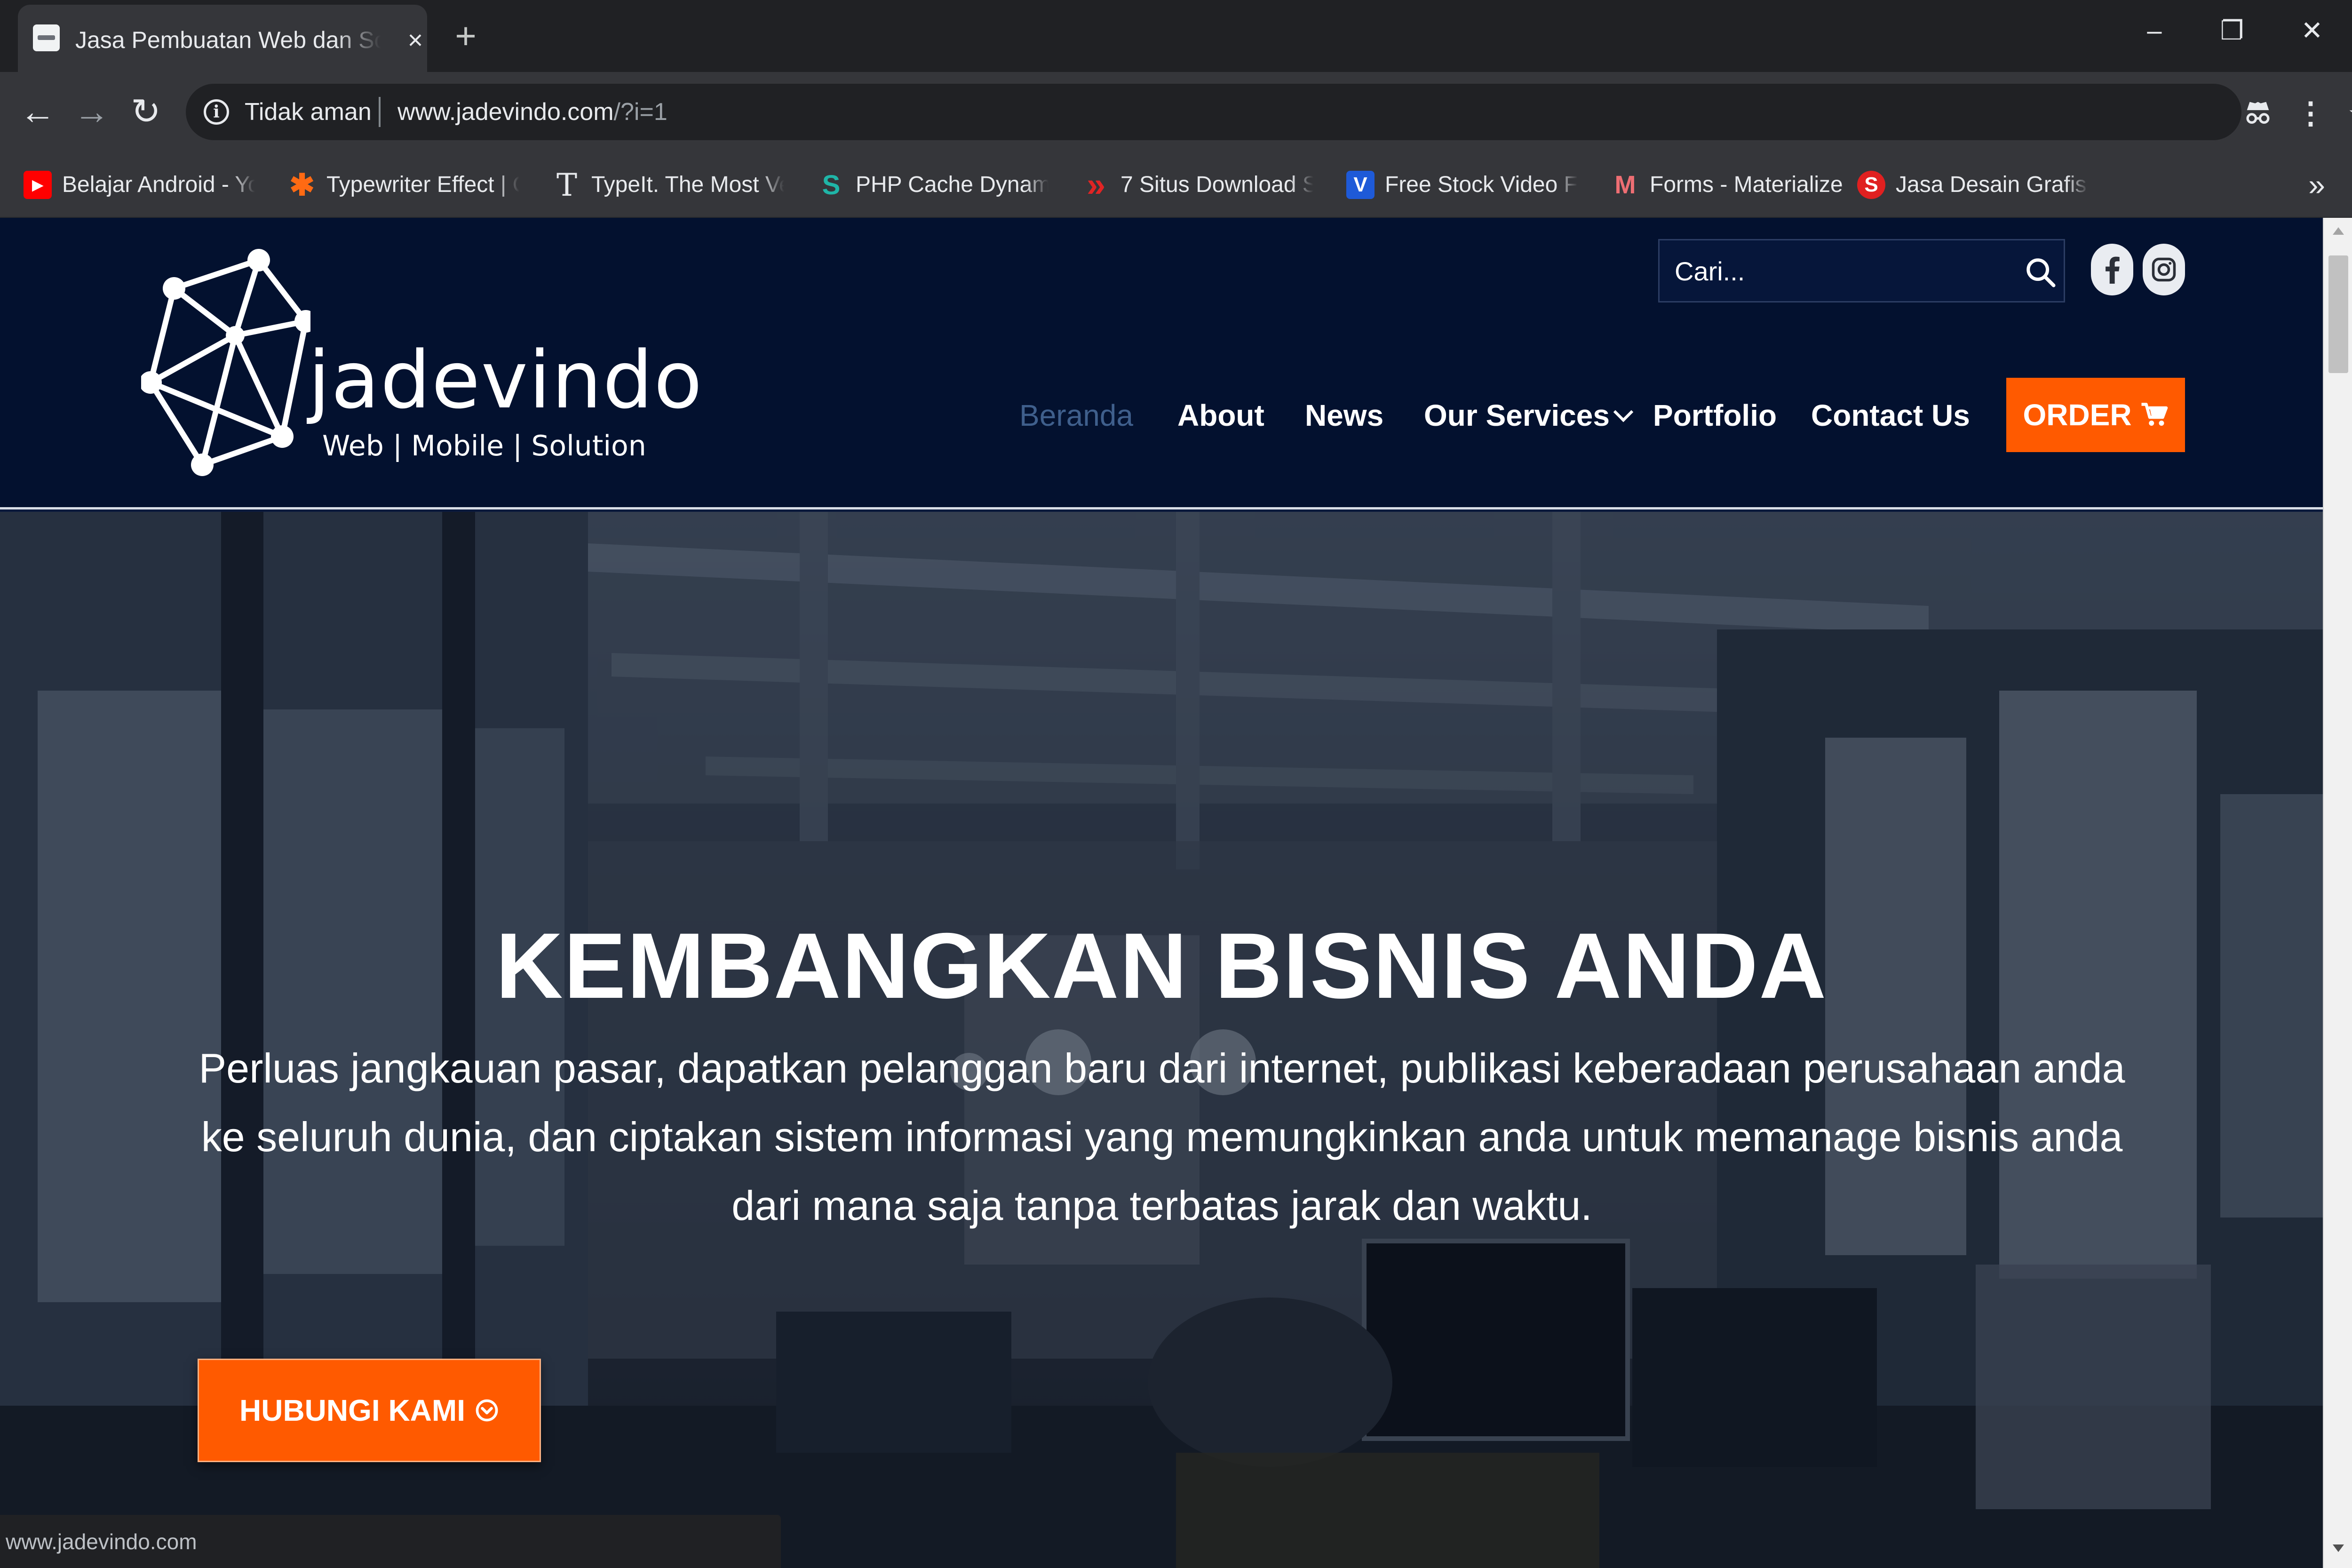 This screenshot has width=2352, height=1568. Describe the element at coordinates (216, 112) in the screenshot. I see `info-icon: i` at that location.